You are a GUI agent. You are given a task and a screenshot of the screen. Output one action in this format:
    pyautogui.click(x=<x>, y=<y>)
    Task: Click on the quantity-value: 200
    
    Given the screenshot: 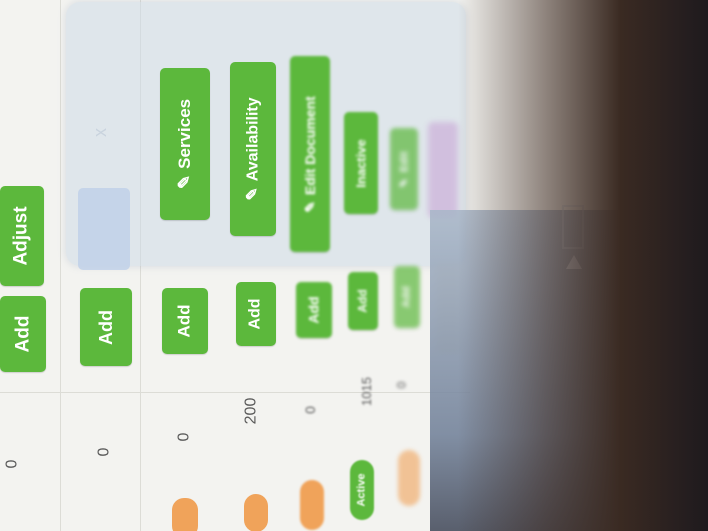 What is the action you would take?
    pyautogui.click(x=251, y=411)
    